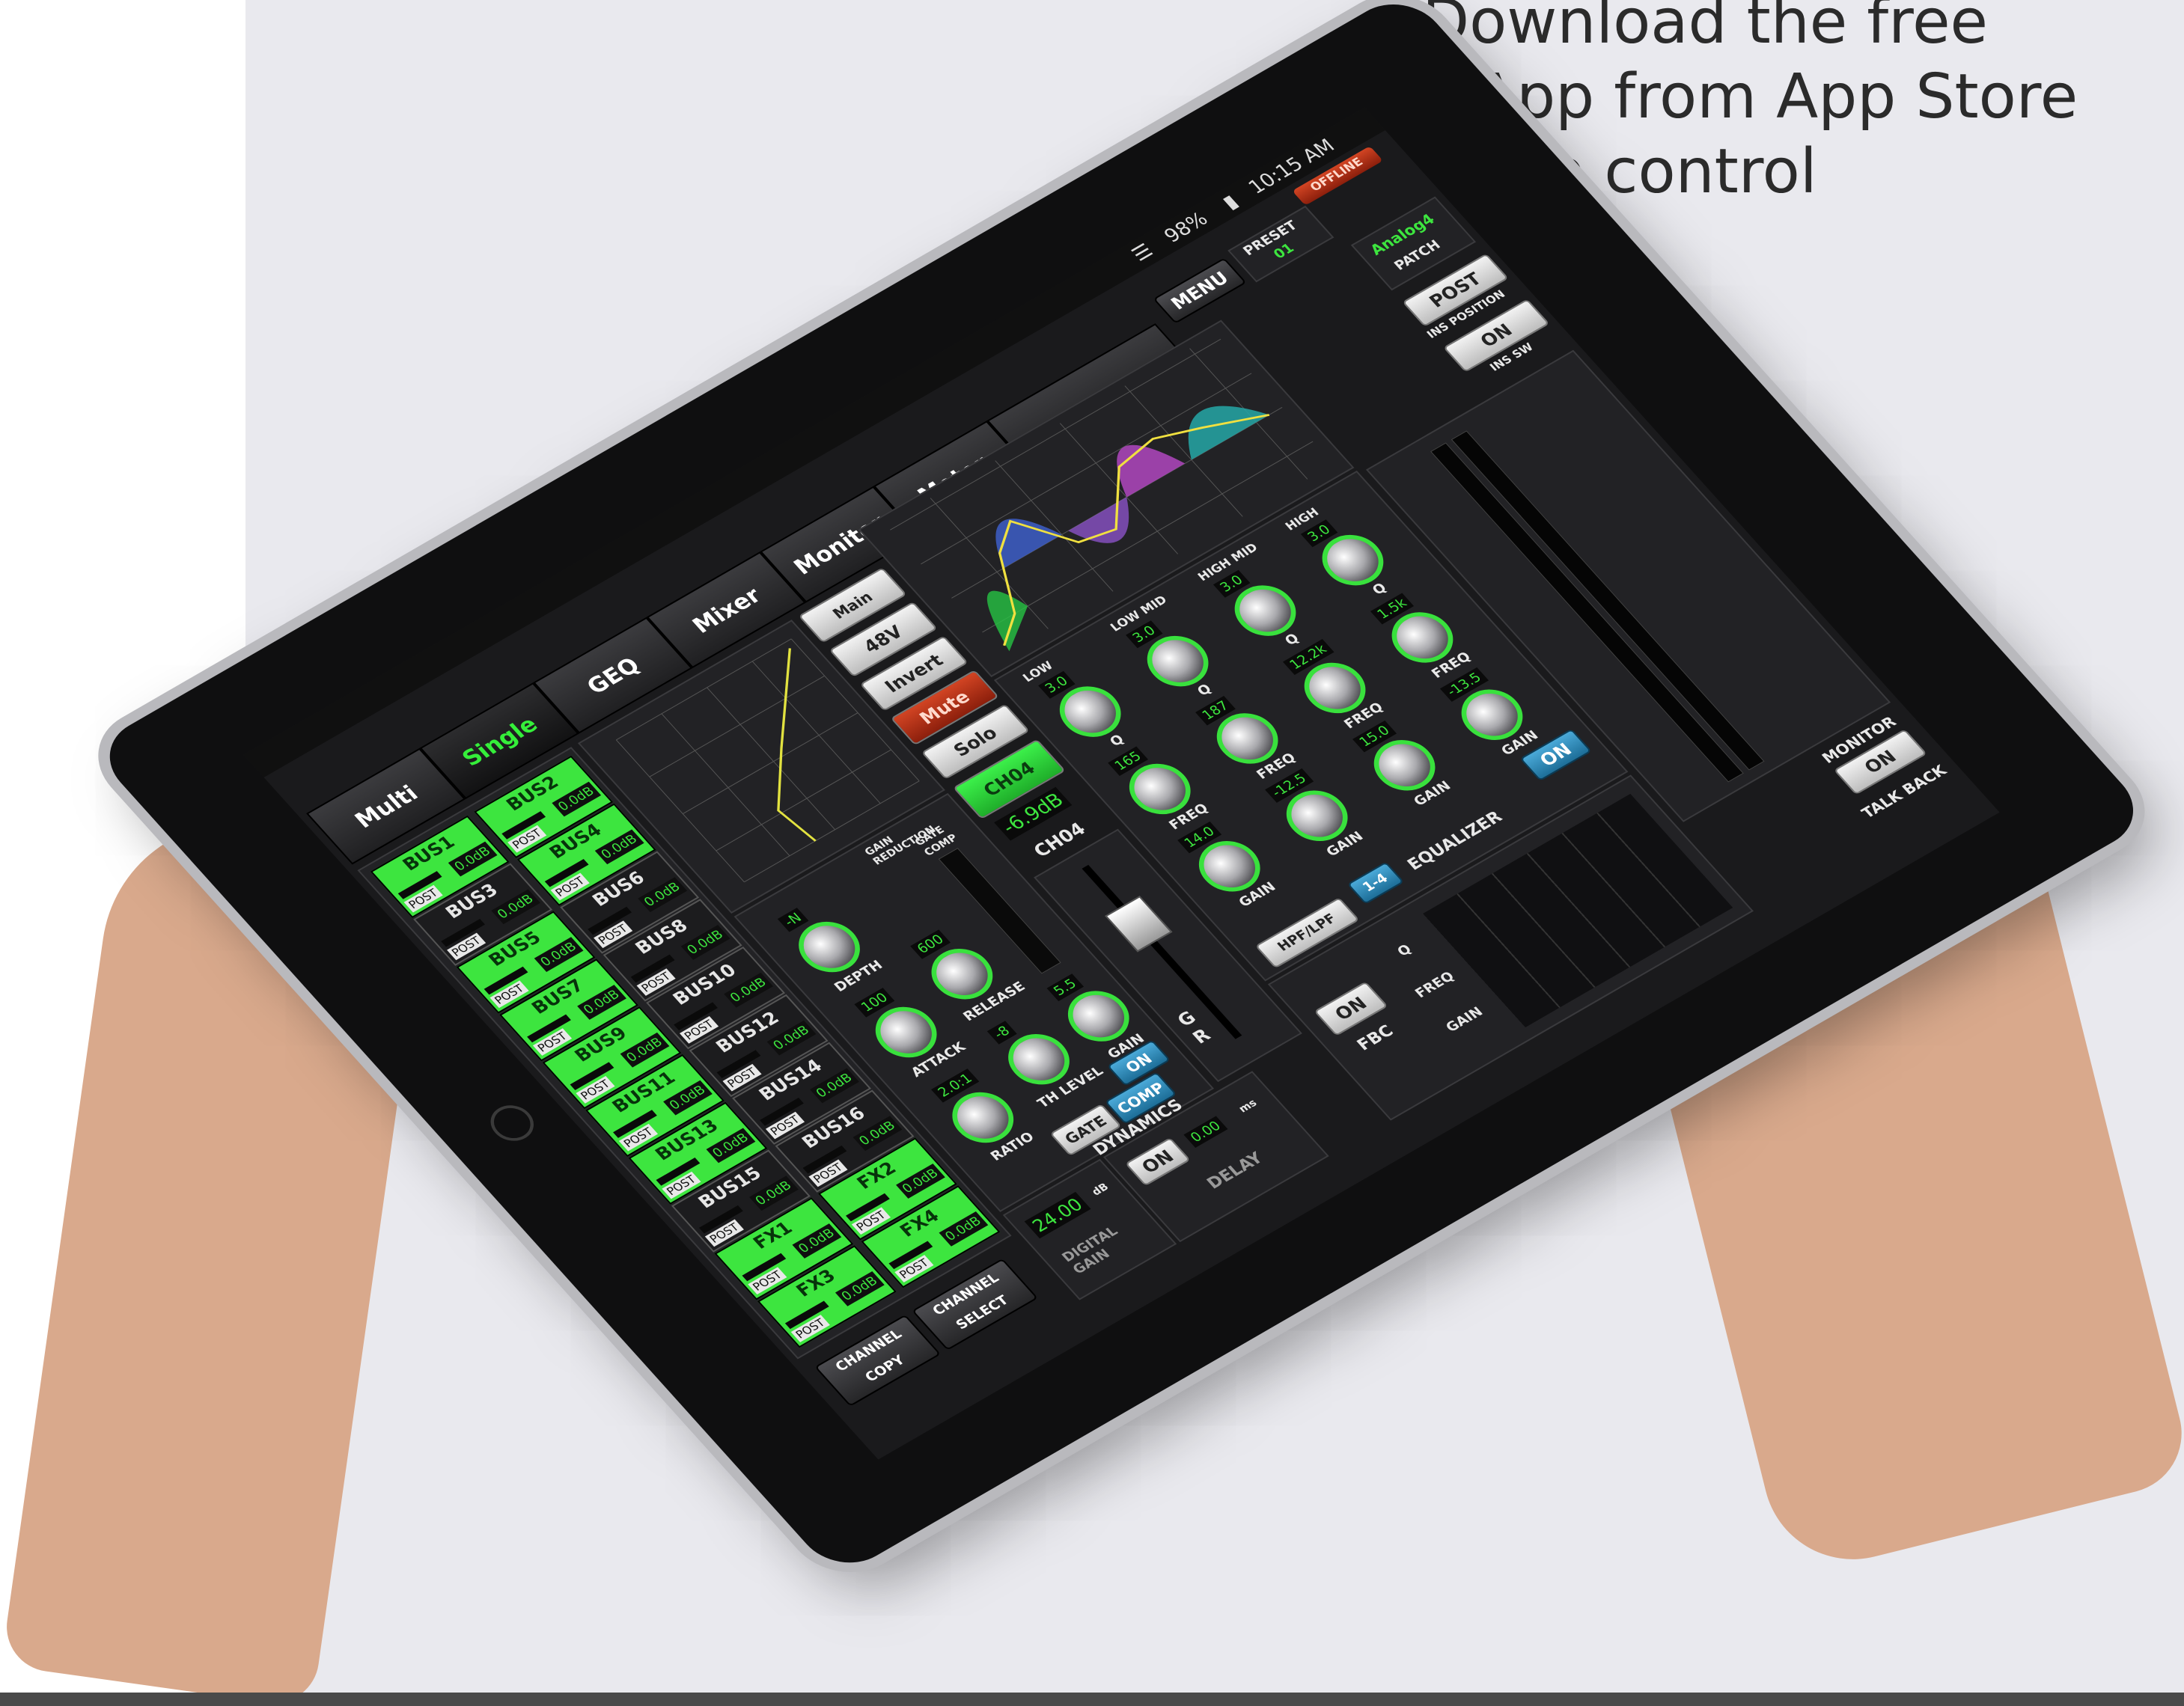 Image resolution: width=2184 pixels, height=1706 pixels. I want to click on bottom-rule, so click(1092, 1699).